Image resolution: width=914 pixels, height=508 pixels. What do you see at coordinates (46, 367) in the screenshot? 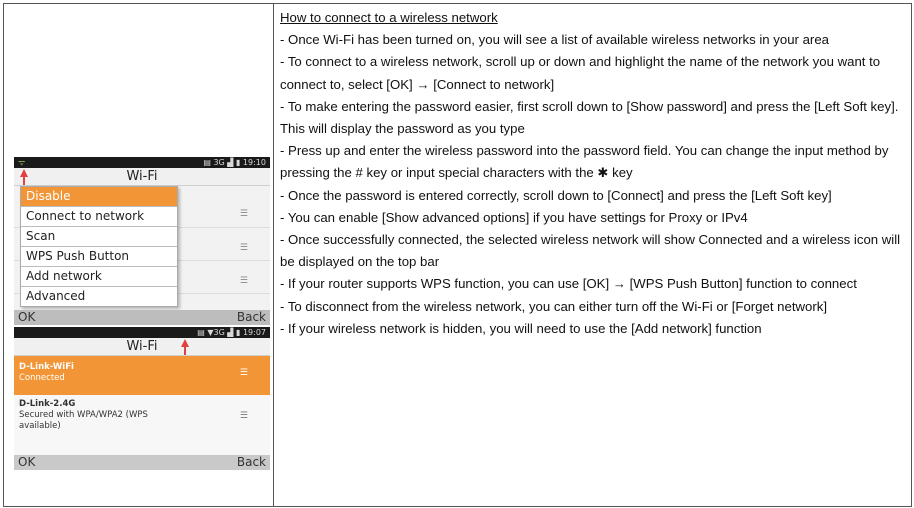
I see `network-name: D-Link-WiFi` at bounding box center [46, 367].